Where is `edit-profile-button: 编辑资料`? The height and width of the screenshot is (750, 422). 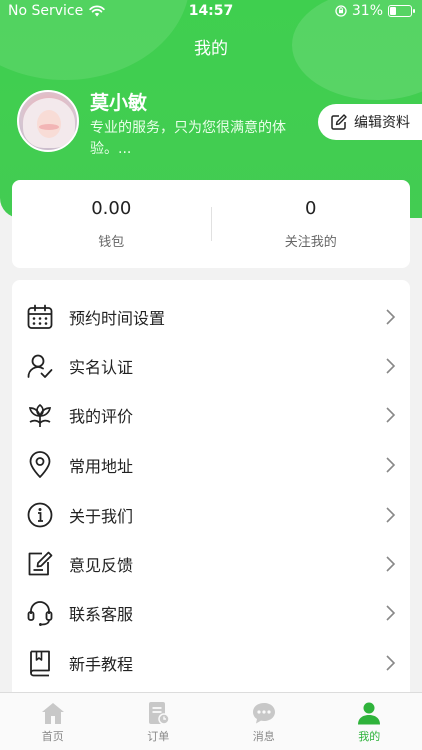 edit-profile-button: 编辑资料 is located at coordinates (370, 122).